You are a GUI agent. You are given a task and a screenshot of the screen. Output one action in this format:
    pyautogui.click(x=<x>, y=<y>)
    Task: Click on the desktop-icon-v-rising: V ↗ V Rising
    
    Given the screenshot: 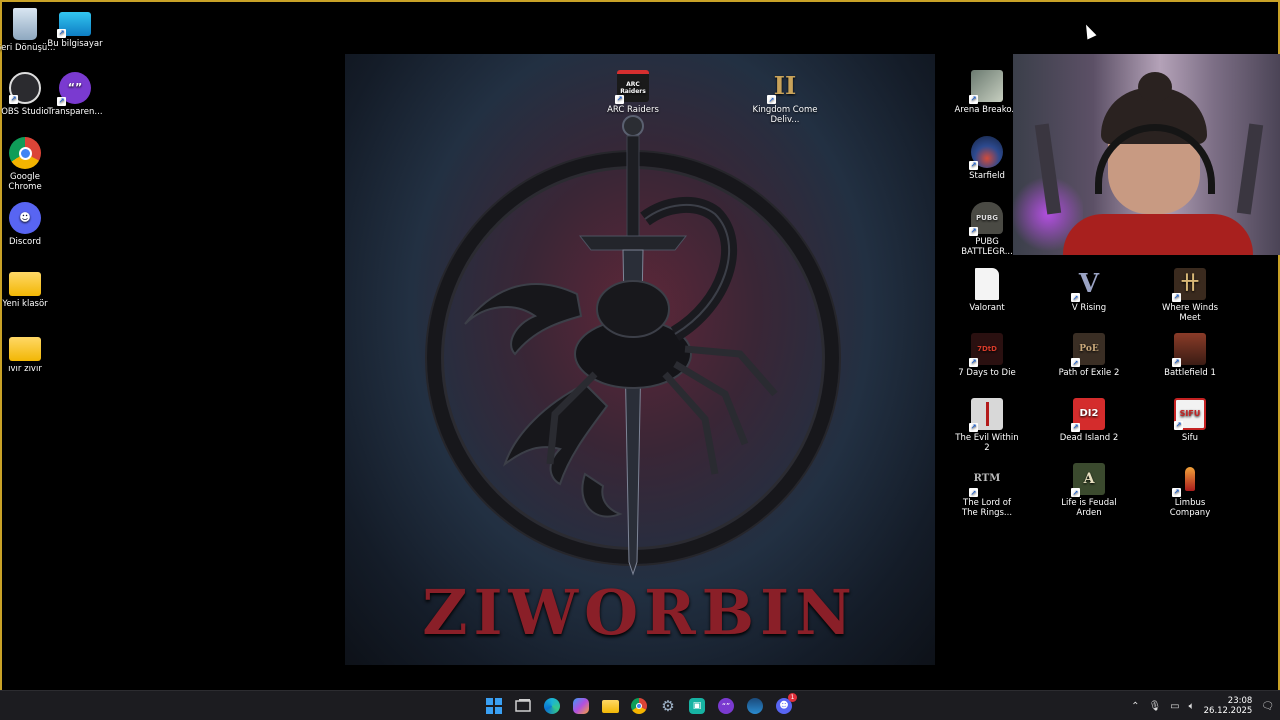 What is the action you would take?
    pyautogui.click(x=1089, y=290)
    